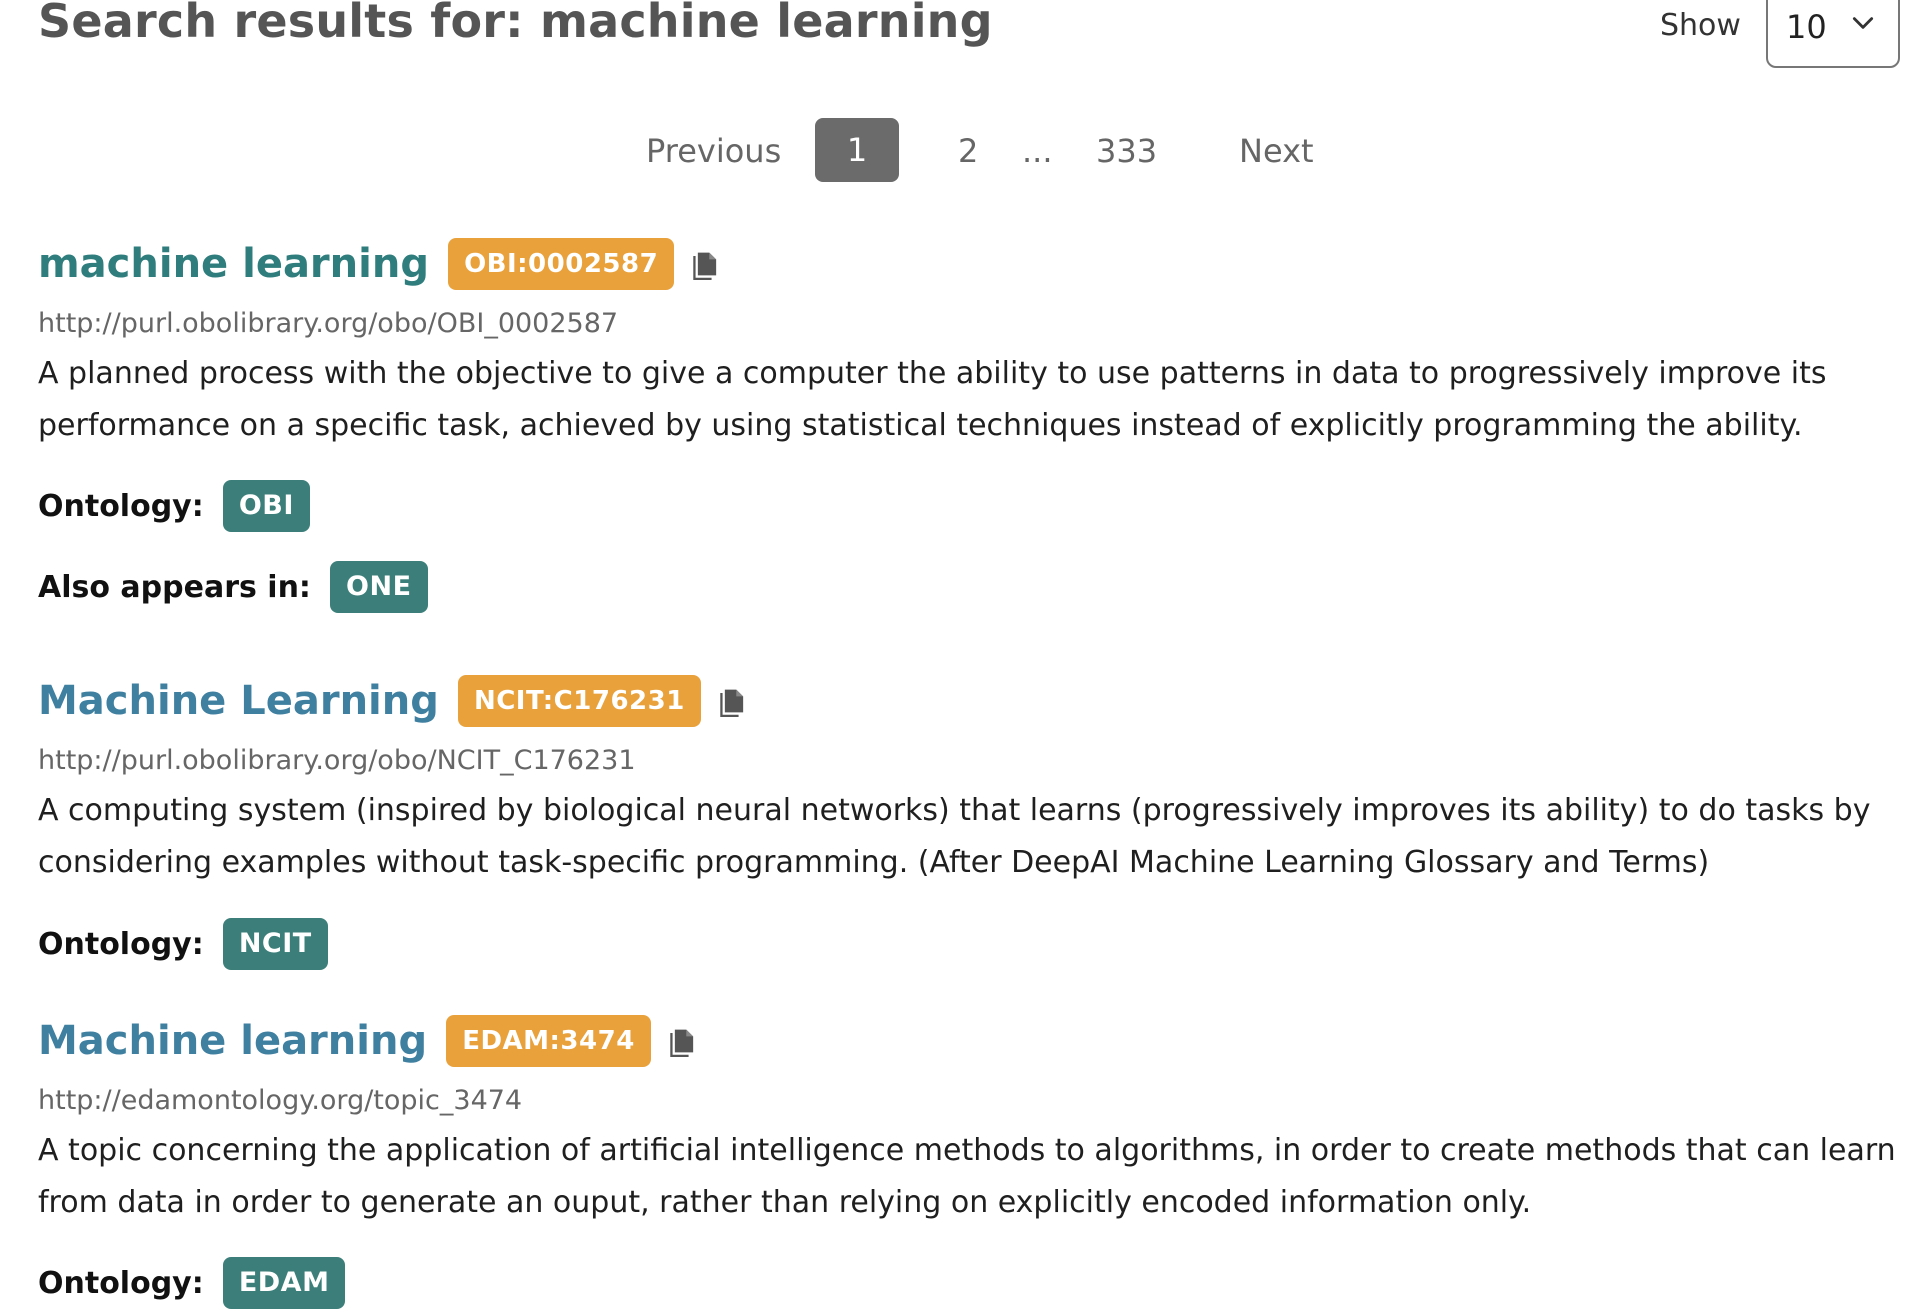  Describe the element at coordinates (857, 150) in the screenshot. I see `pagination-page-current: 1` at that location.